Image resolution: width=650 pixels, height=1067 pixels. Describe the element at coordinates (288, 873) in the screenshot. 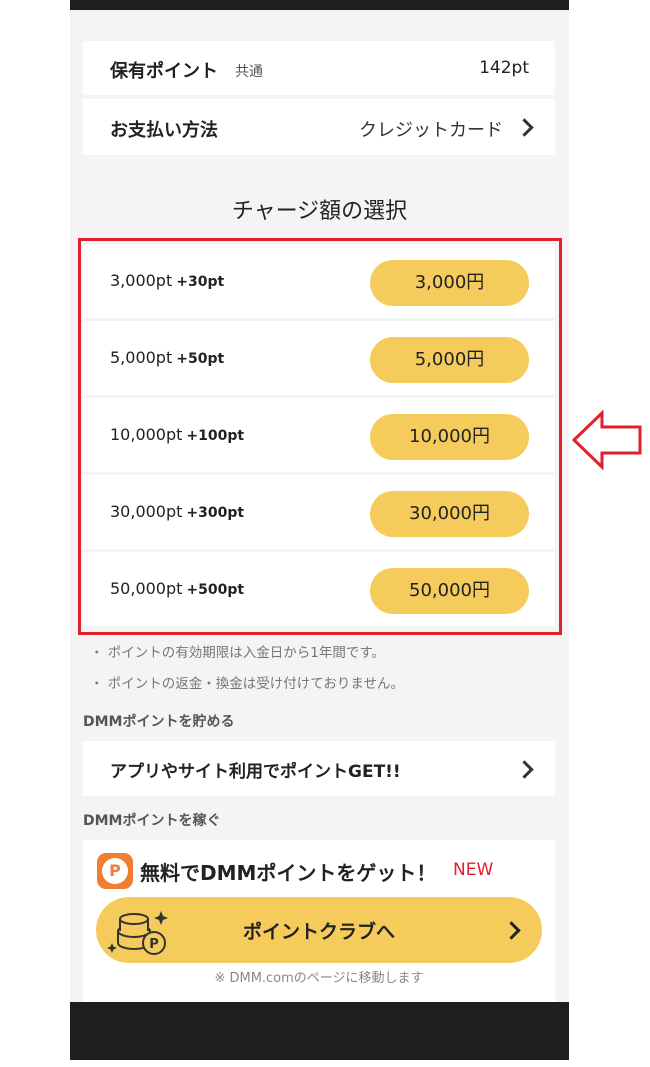

I see `point-club-headline: 無料でDMMポイントをゲット！` at that location.